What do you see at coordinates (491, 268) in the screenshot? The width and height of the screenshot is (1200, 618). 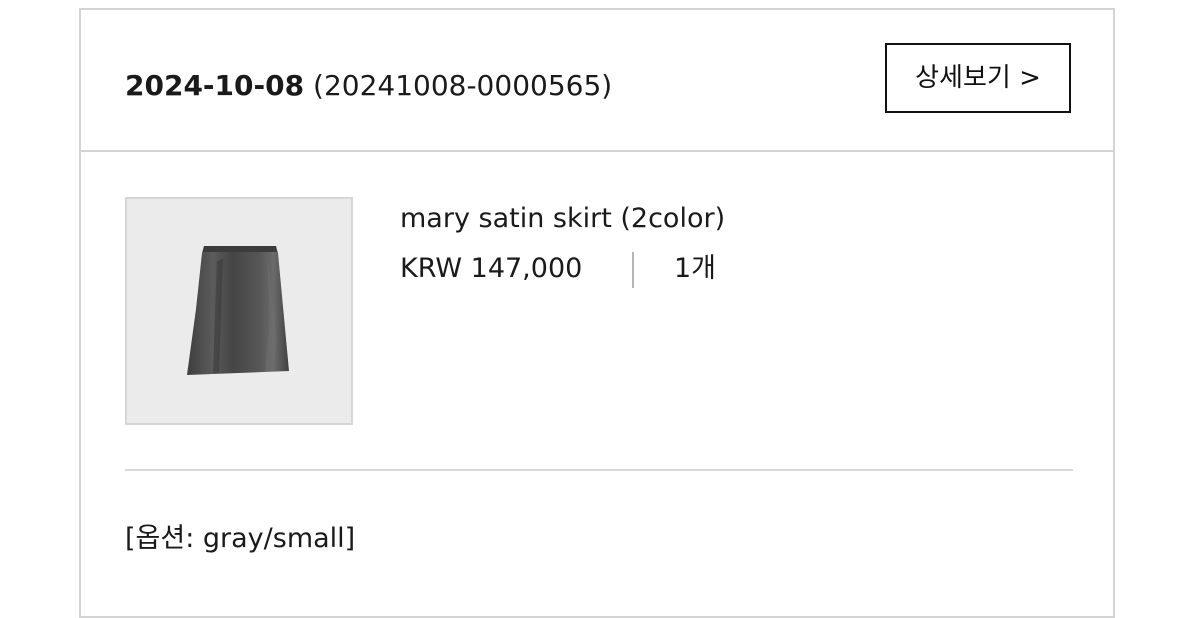 I see `product-price: KRW 147,000` at bounding box center [491, 268].